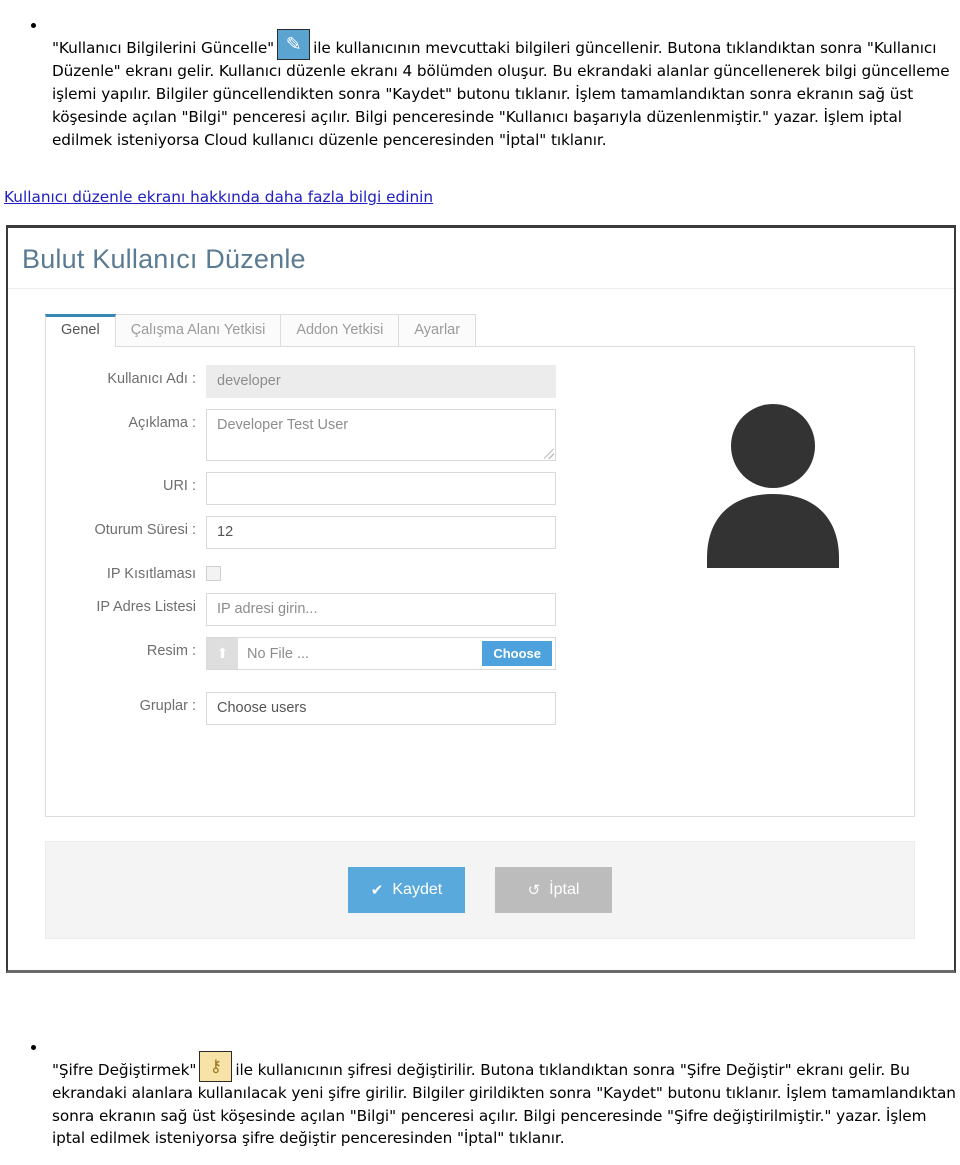 The height and width of the screenshot is (1165, 960). I want to click on pencil-icon-glyph: ✎, so click(293, 44).